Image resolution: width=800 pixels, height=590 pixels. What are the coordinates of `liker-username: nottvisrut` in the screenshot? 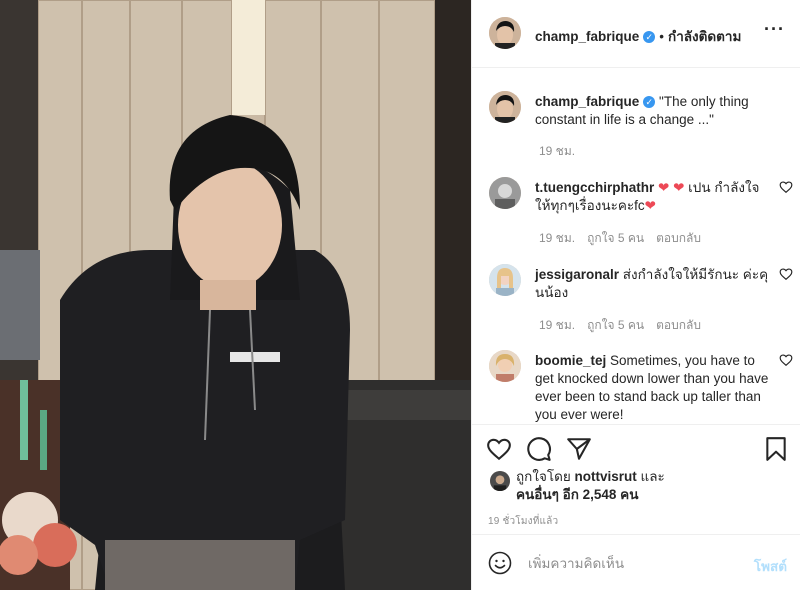 It's located at (606, 476).